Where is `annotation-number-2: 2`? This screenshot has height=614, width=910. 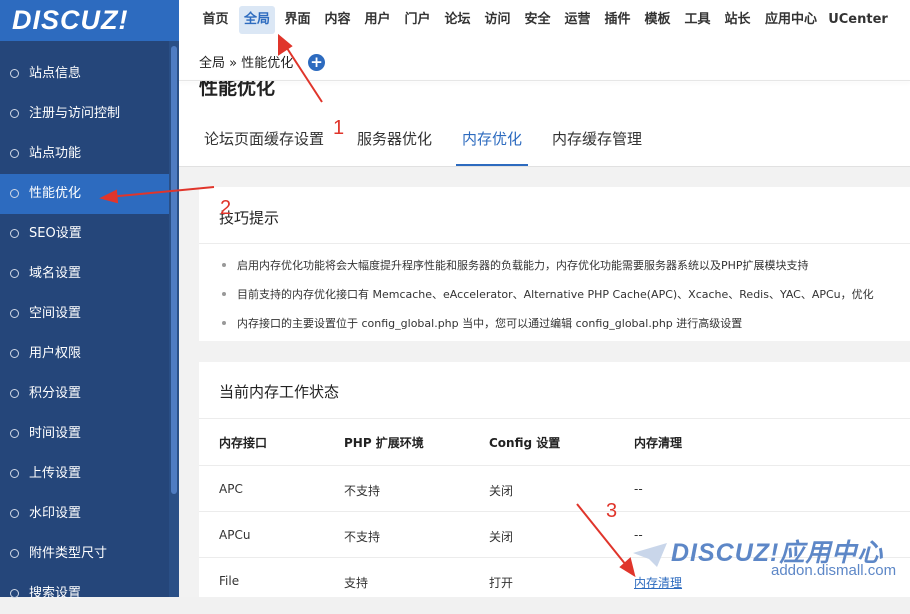 annotation-number-2: 2 is located at coordinates (226, 208).